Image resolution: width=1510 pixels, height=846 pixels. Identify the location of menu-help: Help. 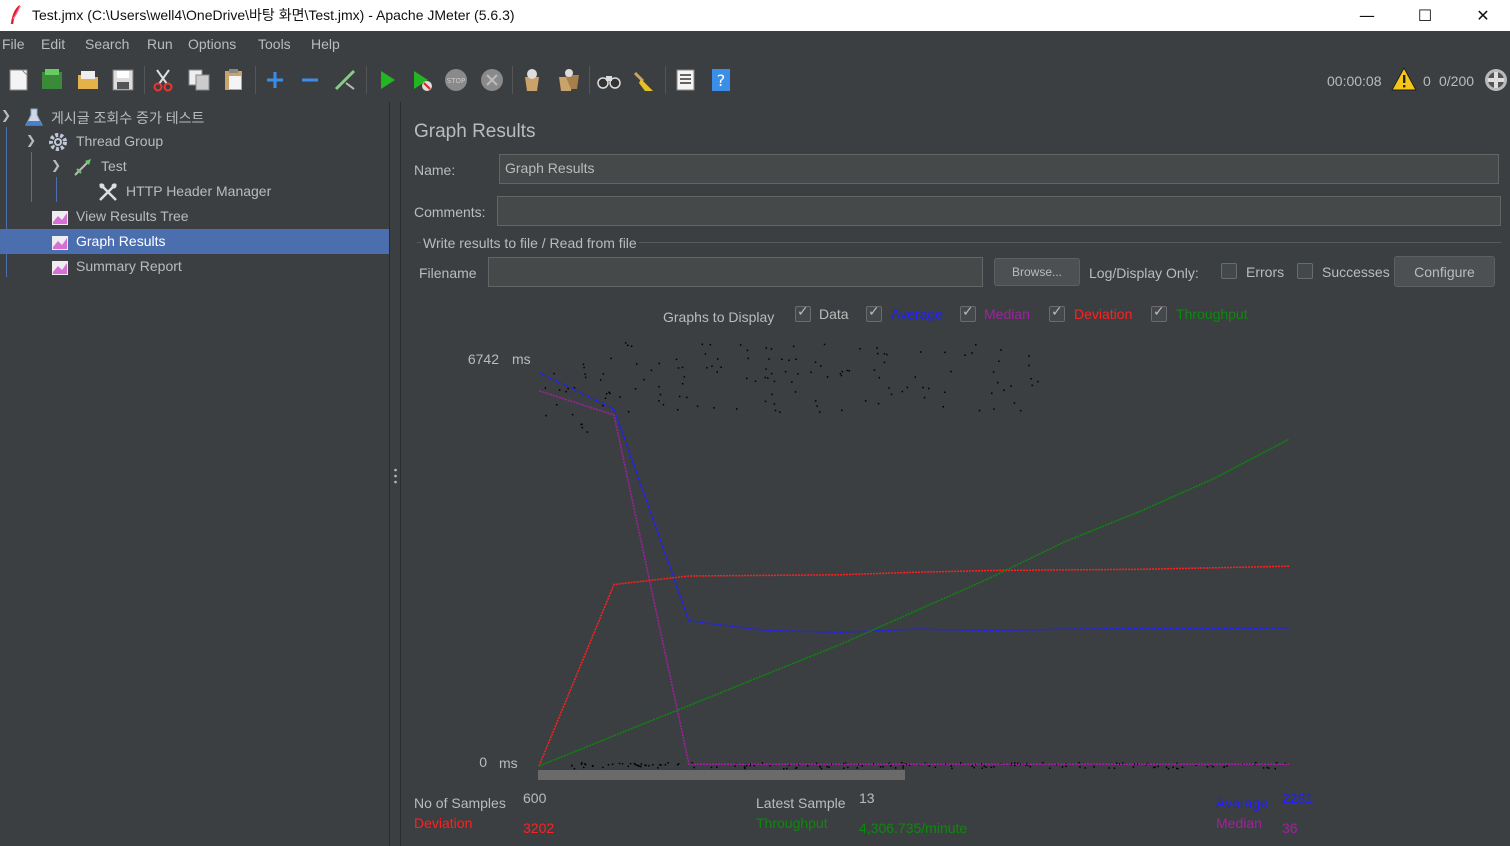
(325, 44).